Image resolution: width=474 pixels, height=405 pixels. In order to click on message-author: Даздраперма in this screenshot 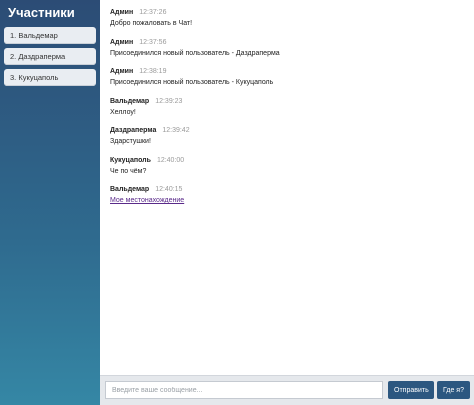, I will do `click(133, 130)`.